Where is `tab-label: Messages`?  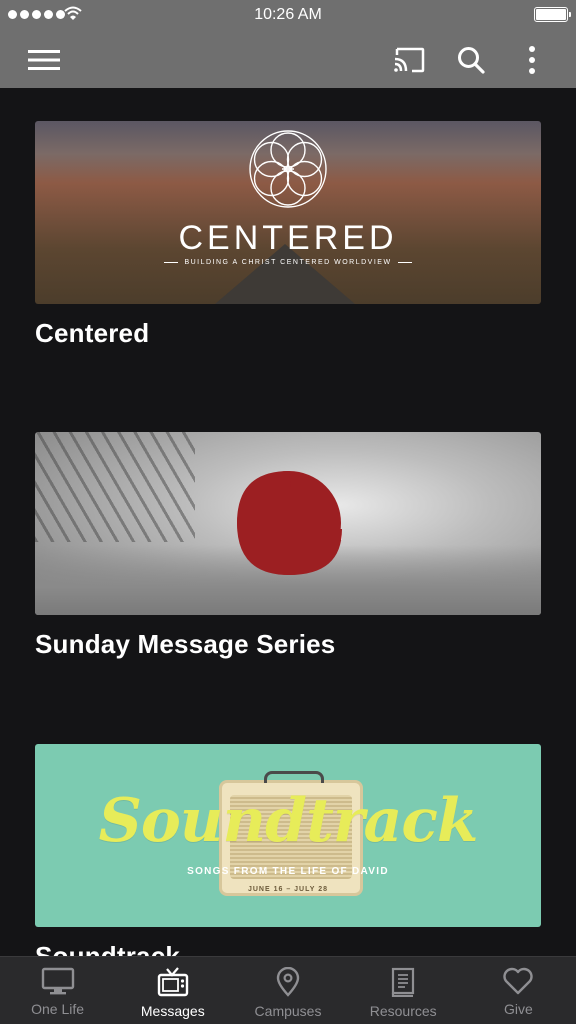 tab-label: Messages is located at coordinates (172, 1011).